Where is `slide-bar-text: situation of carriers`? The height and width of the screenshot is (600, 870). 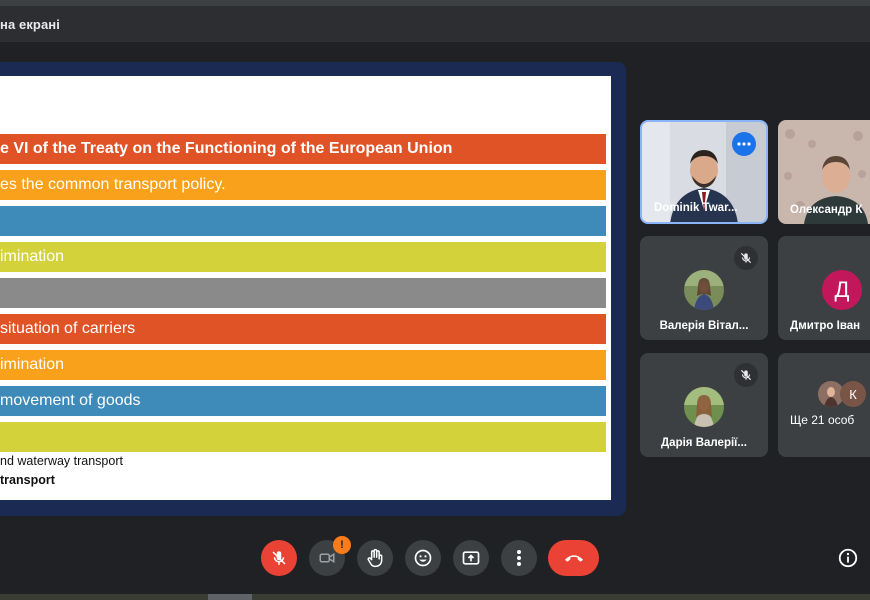 slide-bar-text: situation of carriers is located at coordinates (68, 328).